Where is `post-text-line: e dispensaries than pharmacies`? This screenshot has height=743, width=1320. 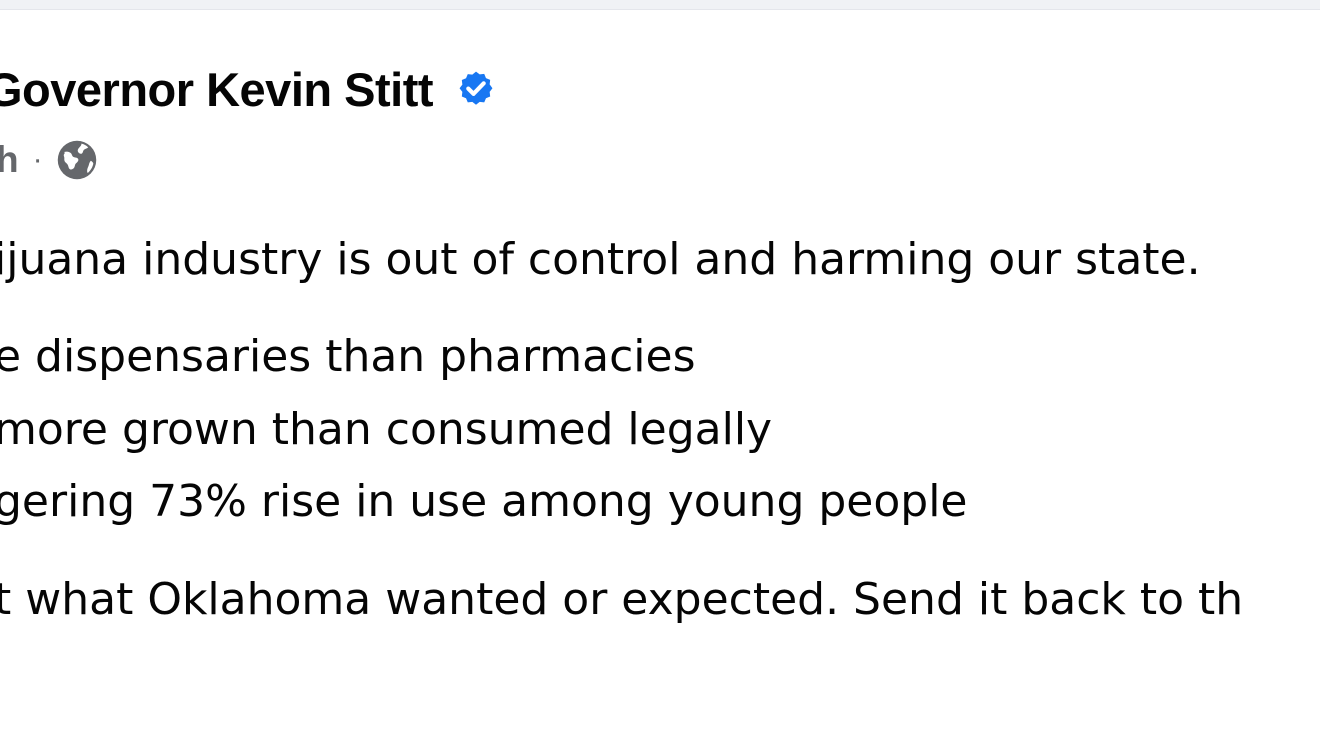 post-text-line: e dispensaries than pharmacies is located at coordinates (348, 356).